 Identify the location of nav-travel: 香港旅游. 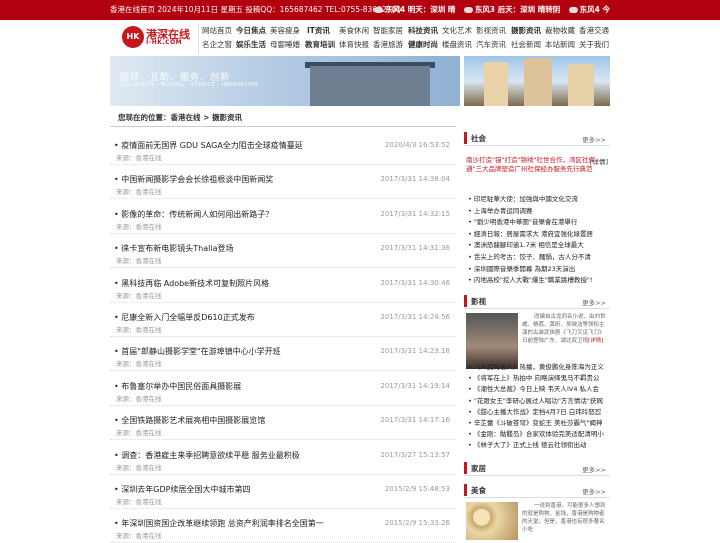
(388, 45).